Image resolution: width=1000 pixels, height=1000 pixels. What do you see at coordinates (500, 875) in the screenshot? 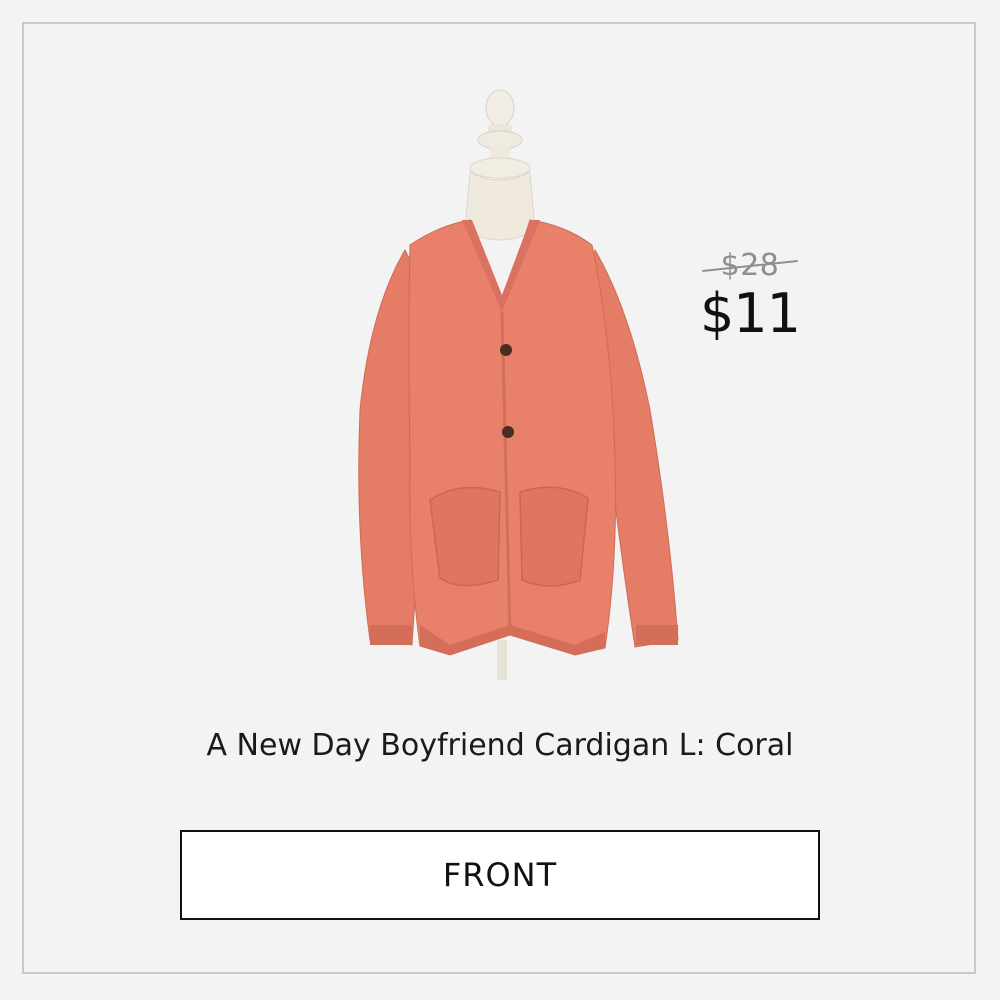
I see `front-view-button: FRONT` at bounding box center [500, 875].